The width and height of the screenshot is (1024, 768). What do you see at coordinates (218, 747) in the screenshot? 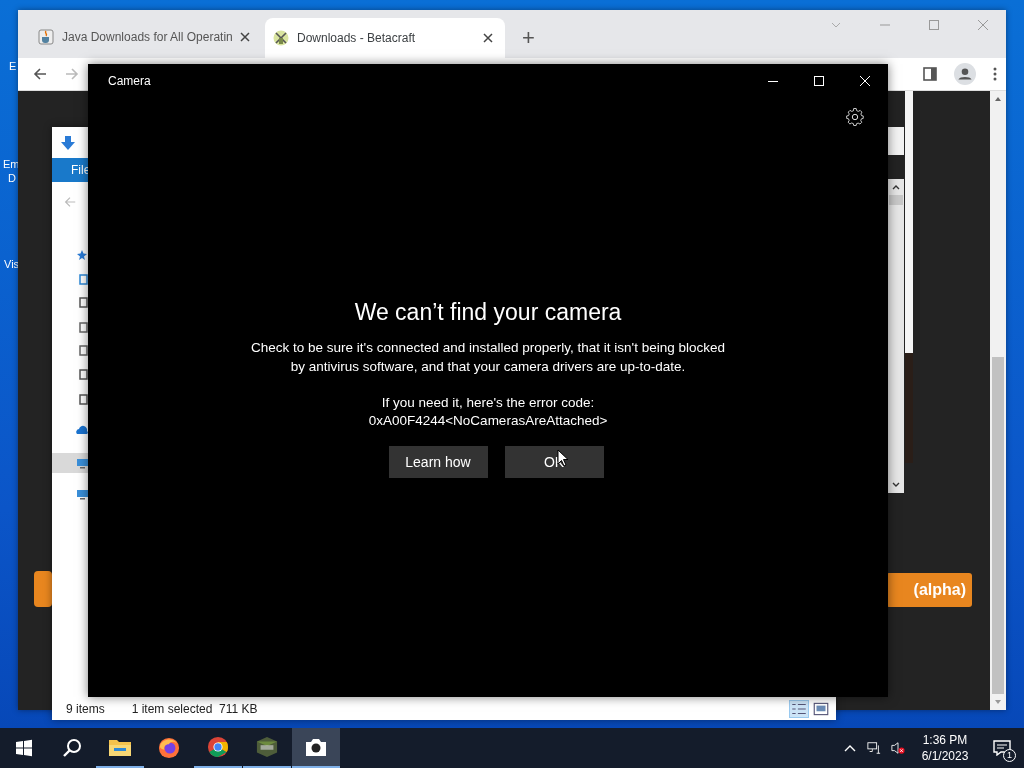
I see `chrome-icon` at bounding box center [218, 747].